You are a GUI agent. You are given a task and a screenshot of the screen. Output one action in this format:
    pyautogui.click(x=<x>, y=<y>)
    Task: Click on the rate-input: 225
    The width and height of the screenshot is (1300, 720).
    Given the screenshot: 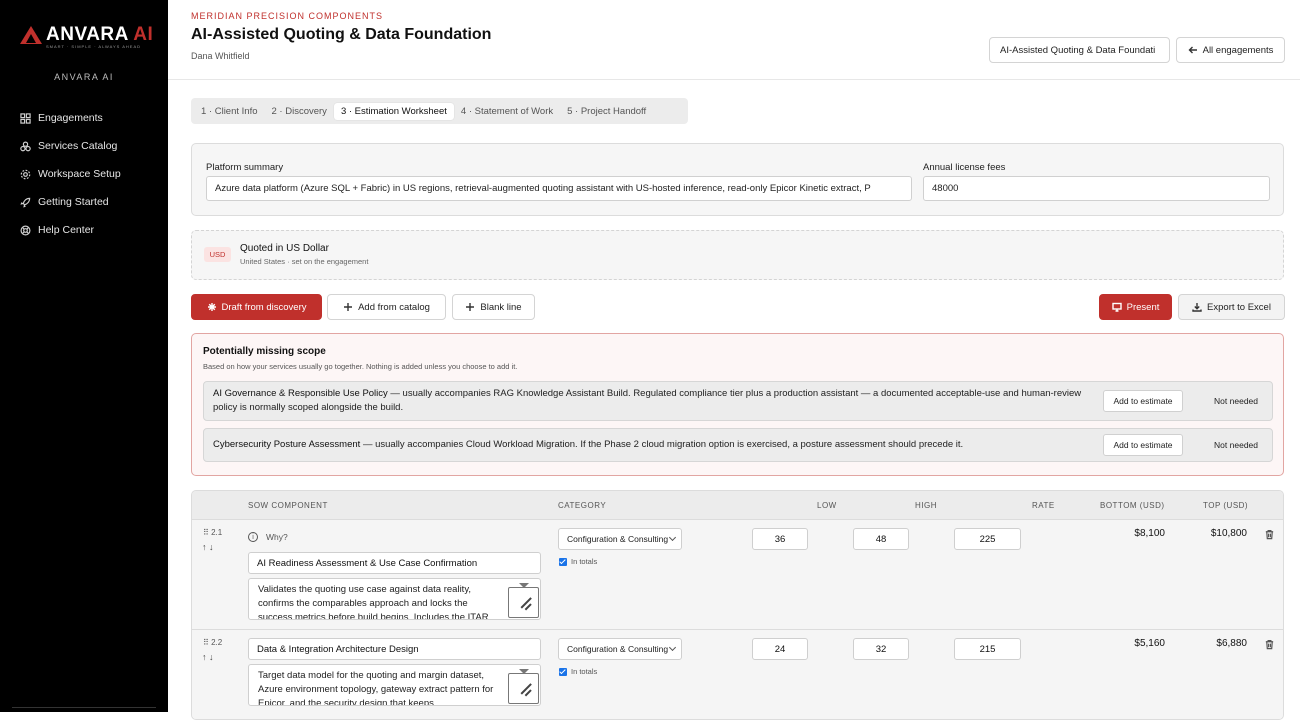 What is the action you would take?
    pyautogui.click(x=987, y=539)
    